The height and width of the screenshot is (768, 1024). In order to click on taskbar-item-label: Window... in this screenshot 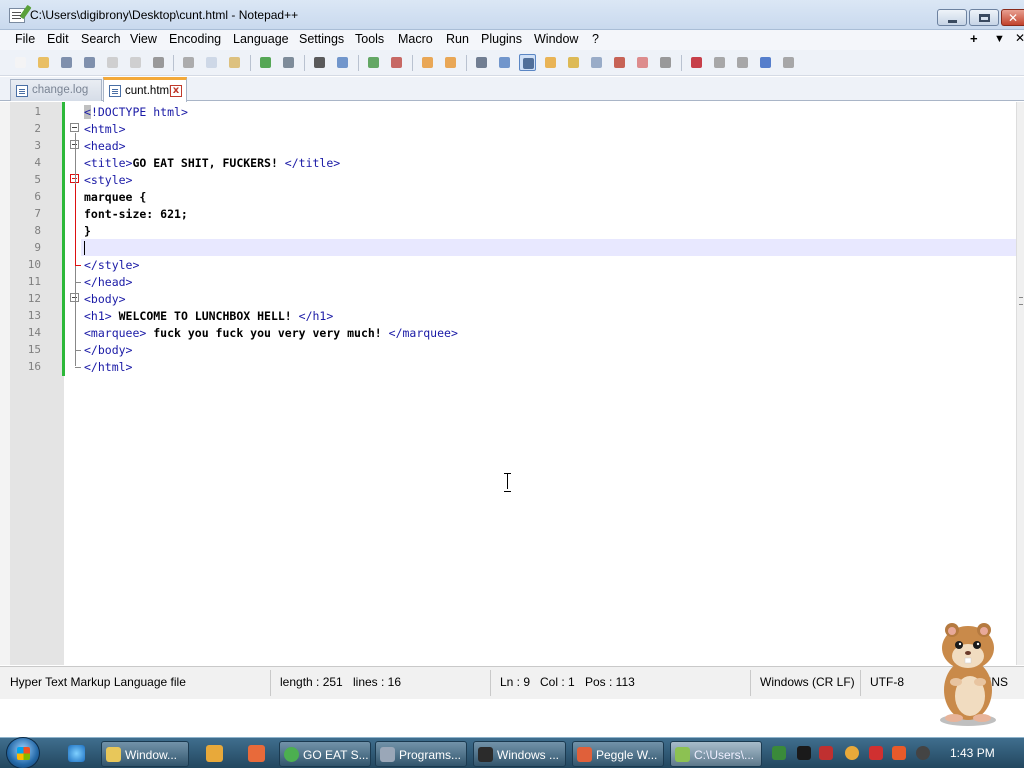, I will do `click(151, 755)`.